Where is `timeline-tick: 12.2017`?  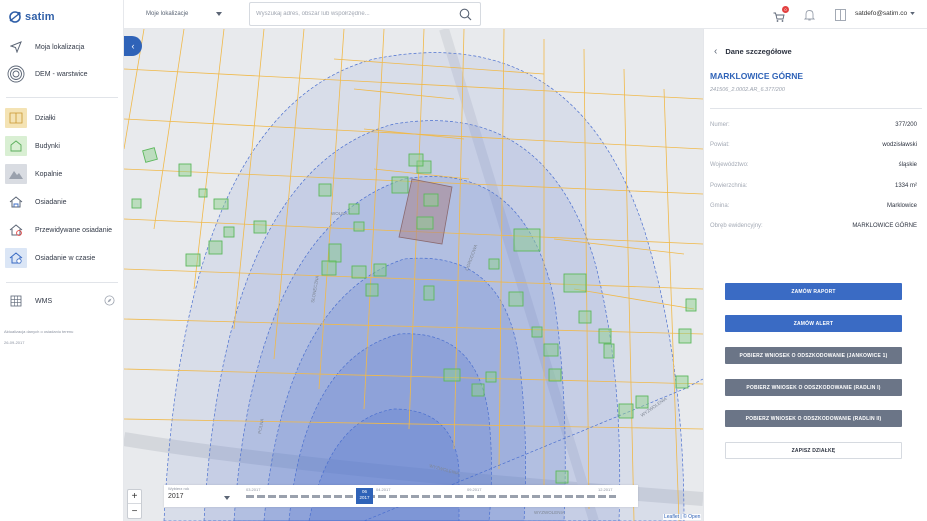
timeline-tick: 12.2017 is located at coordinates (605, 489).